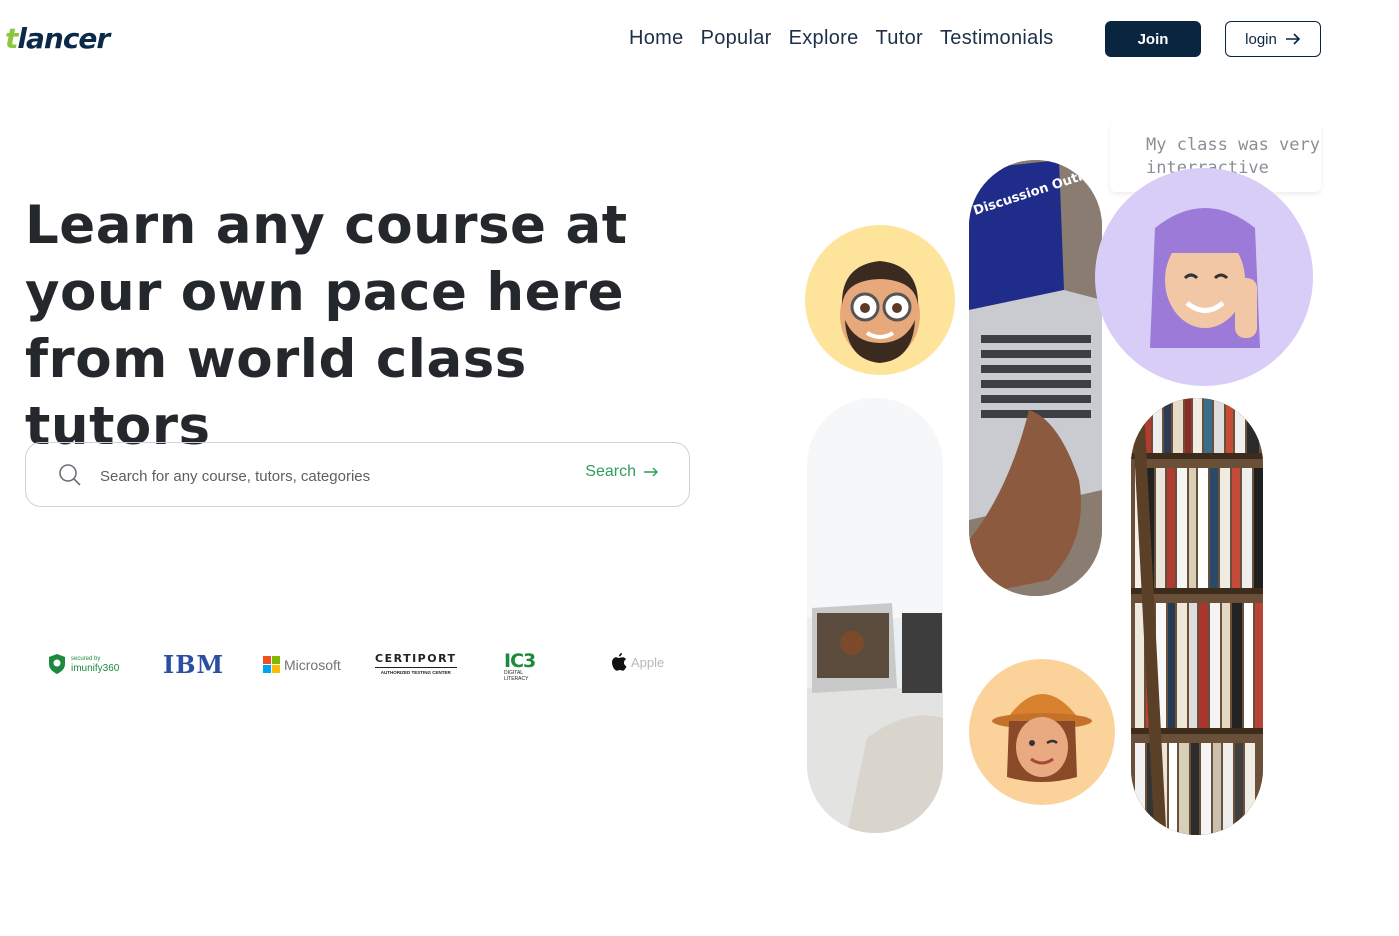 This screenshot has height=936, width=1399. I want to click on join-button: Join, so click(1153, 39).